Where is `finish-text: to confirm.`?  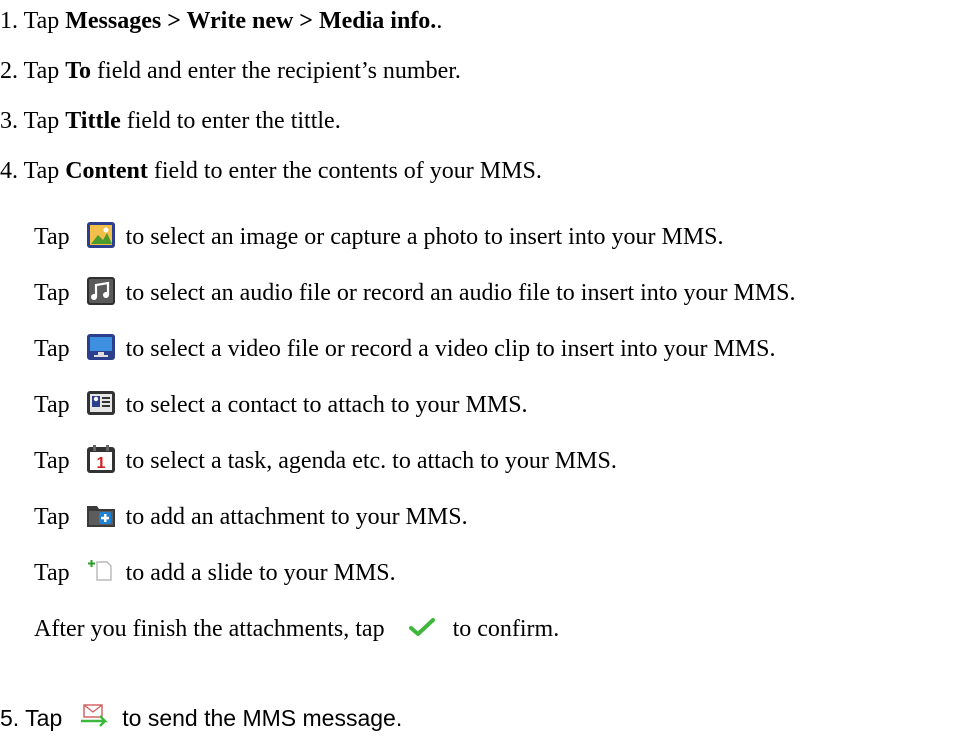 finish-text: to confirm. is located at coordinates (506, 629).